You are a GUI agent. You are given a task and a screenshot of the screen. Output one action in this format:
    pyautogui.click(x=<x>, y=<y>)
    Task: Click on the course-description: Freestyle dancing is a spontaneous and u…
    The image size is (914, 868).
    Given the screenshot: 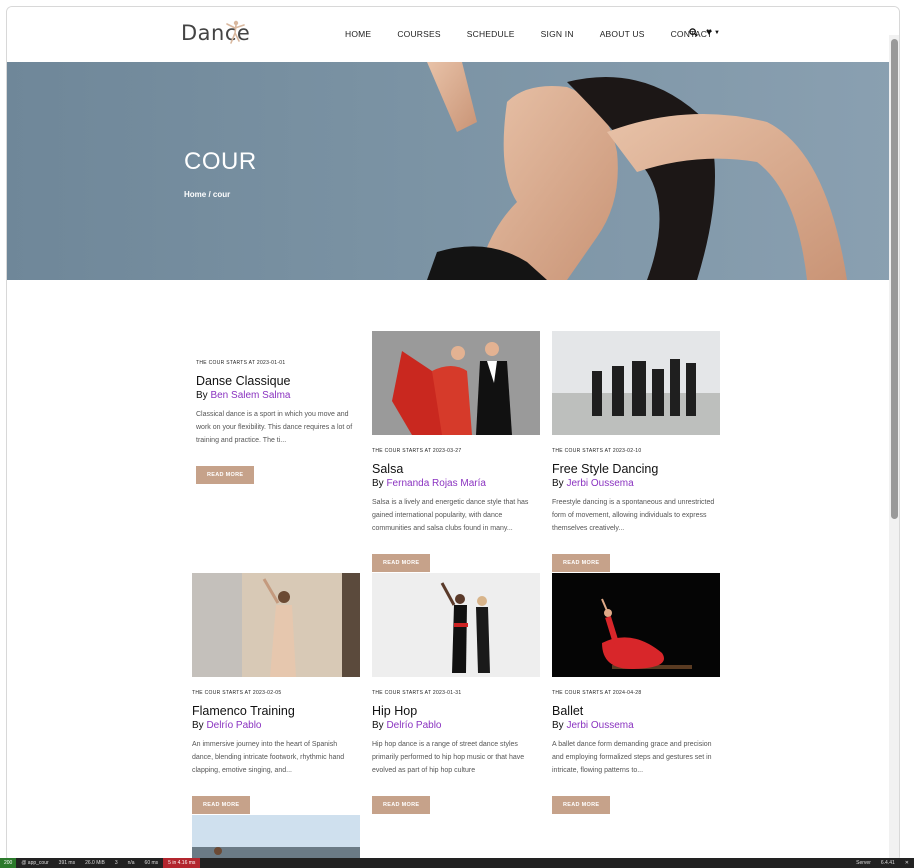 What is the action you would take?
    pyautogui.click(x=633, y=515)
    